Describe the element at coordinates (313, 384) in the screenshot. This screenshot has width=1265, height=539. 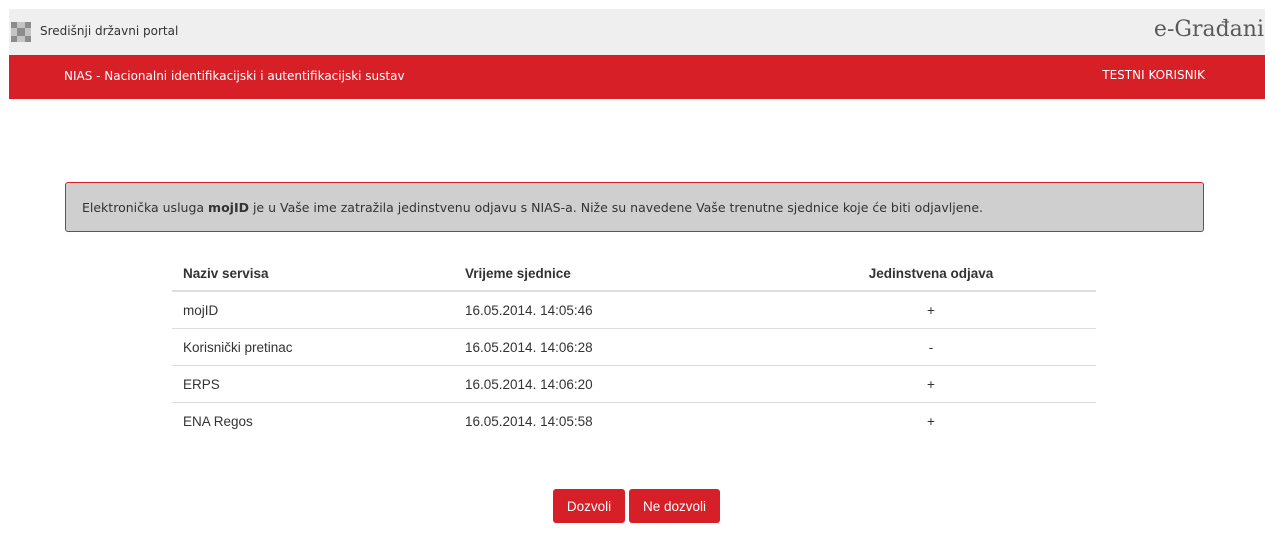
I see `cell-service: ERPS` at that location.